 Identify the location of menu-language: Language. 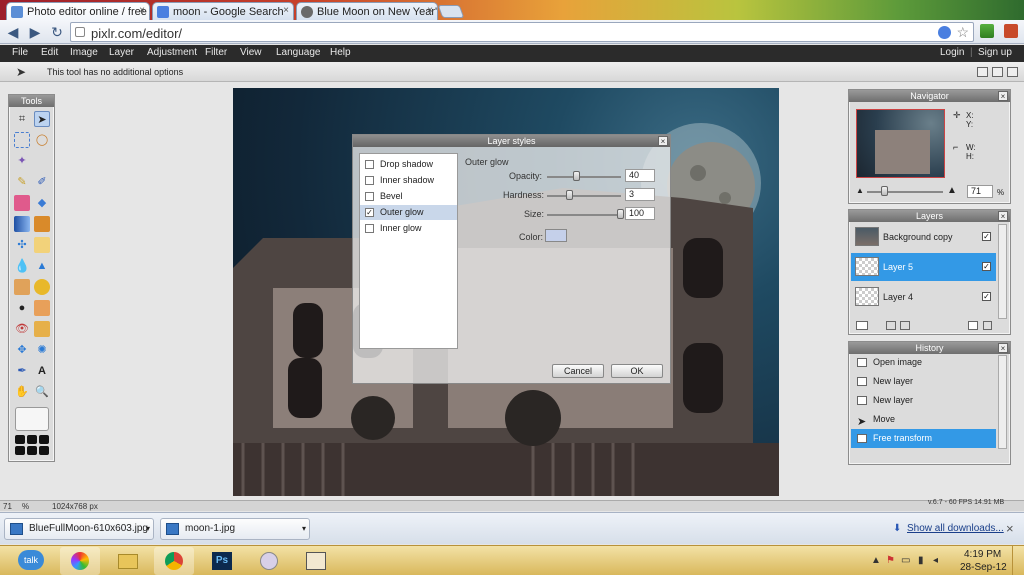
(298, 52).